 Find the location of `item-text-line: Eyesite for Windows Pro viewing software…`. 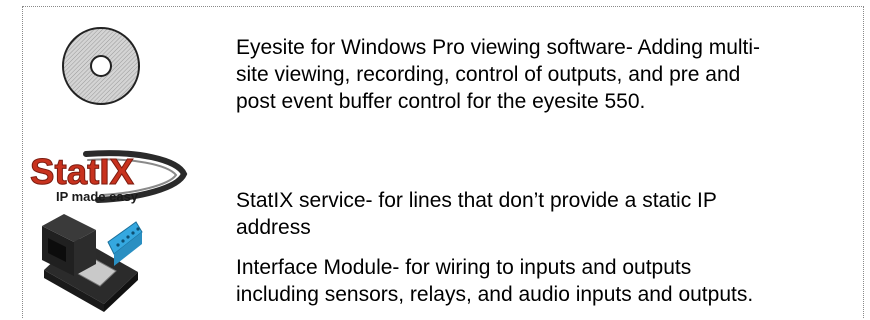

item-text-line: Eyesite for Windows Pro viewing software… is located at coordinates (498, 47).